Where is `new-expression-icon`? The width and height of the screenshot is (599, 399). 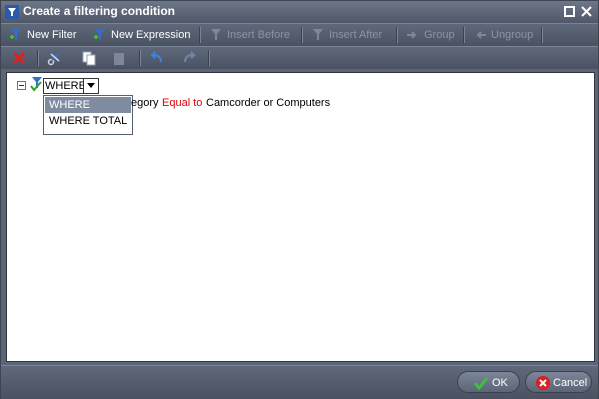 new-expression-icon is located at coordinates (99, 35).